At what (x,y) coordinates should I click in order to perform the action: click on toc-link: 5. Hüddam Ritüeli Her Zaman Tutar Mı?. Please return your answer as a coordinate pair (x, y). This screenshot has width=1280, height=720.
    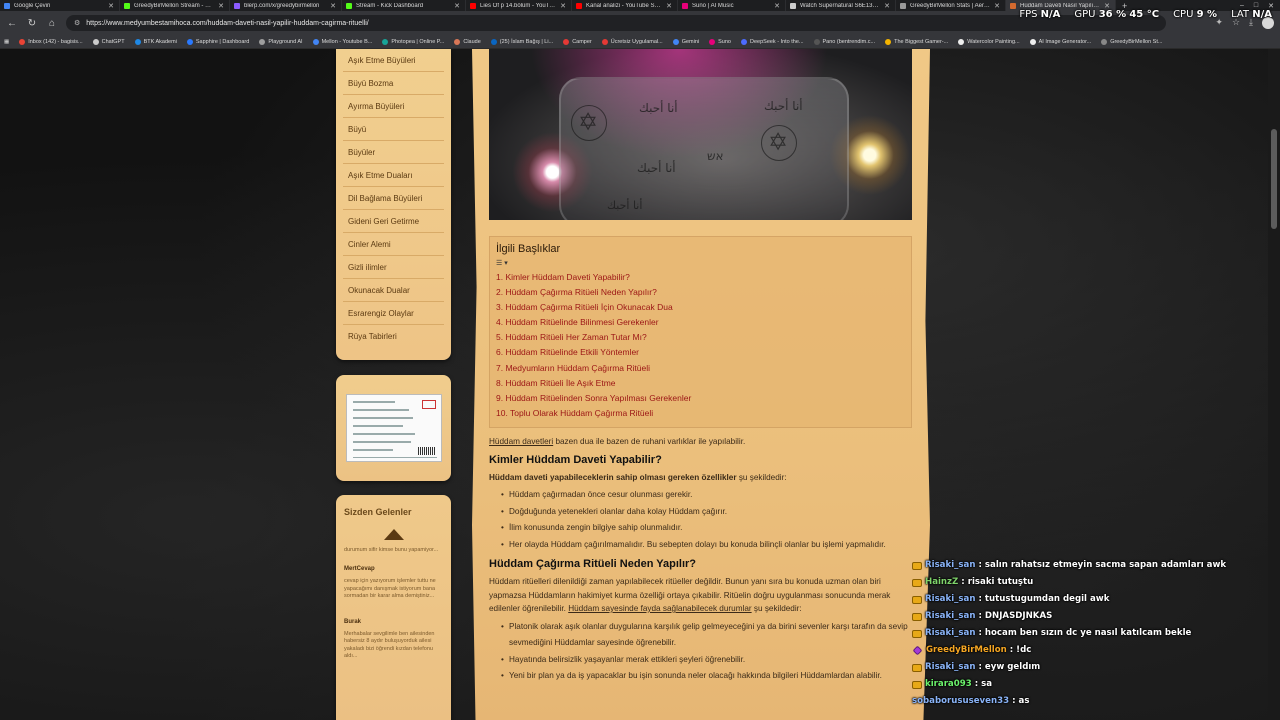
    Looking at the image, I should click on (700, 337).